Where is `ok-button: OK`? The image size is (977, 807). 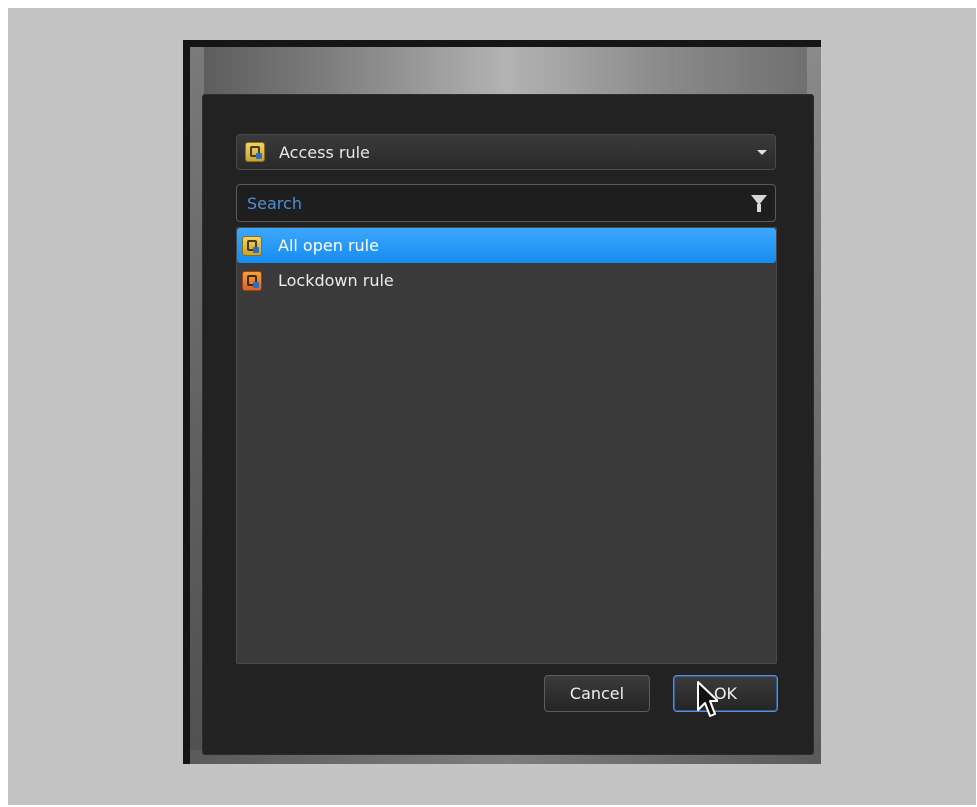
ok-button: OK is located at coordinates (725, 693).